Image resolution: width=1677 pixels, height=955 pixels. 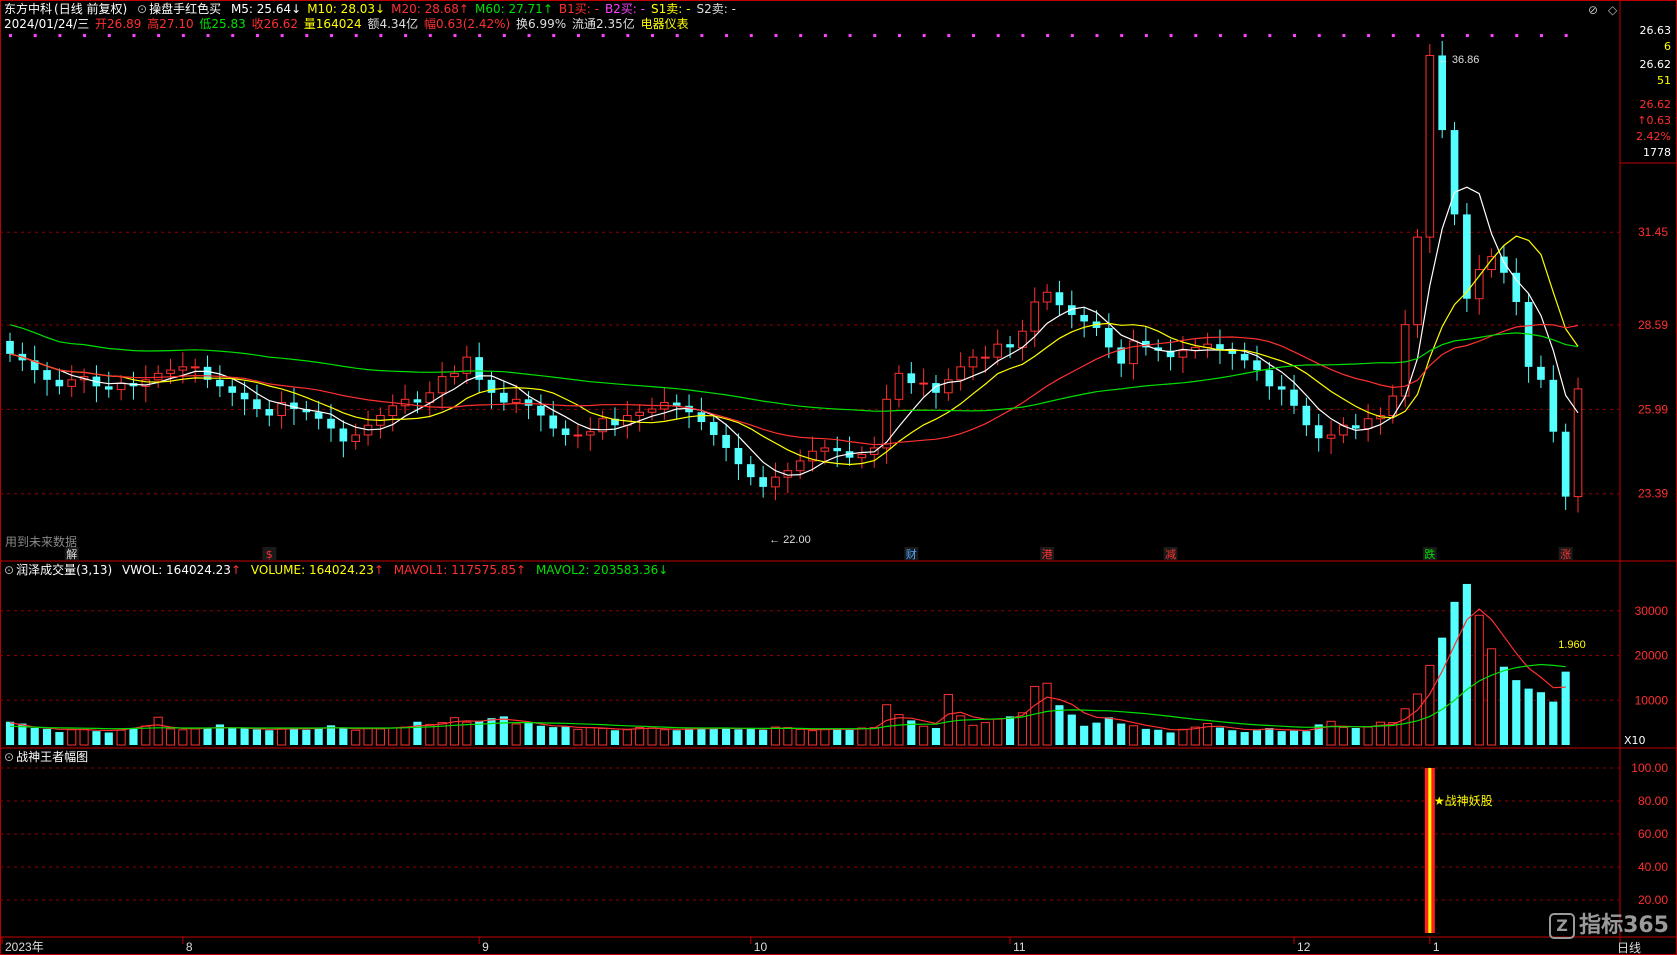 What do you see at coordinates (222, 24) in the screenshot?
I see `quote-low: 低25.83` at bounding box center [222, 24].